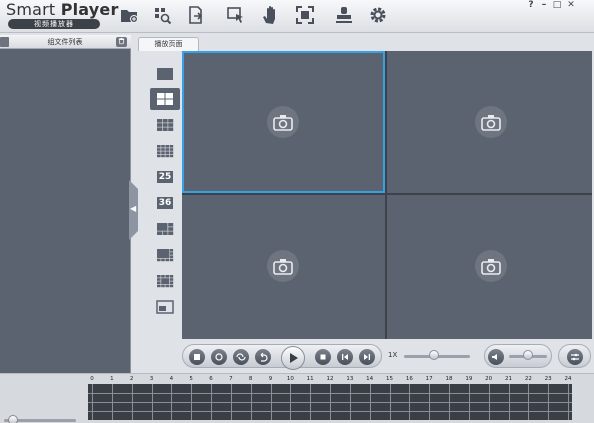  I want to click on timeline-hour-label: 6, so click(211, 379).